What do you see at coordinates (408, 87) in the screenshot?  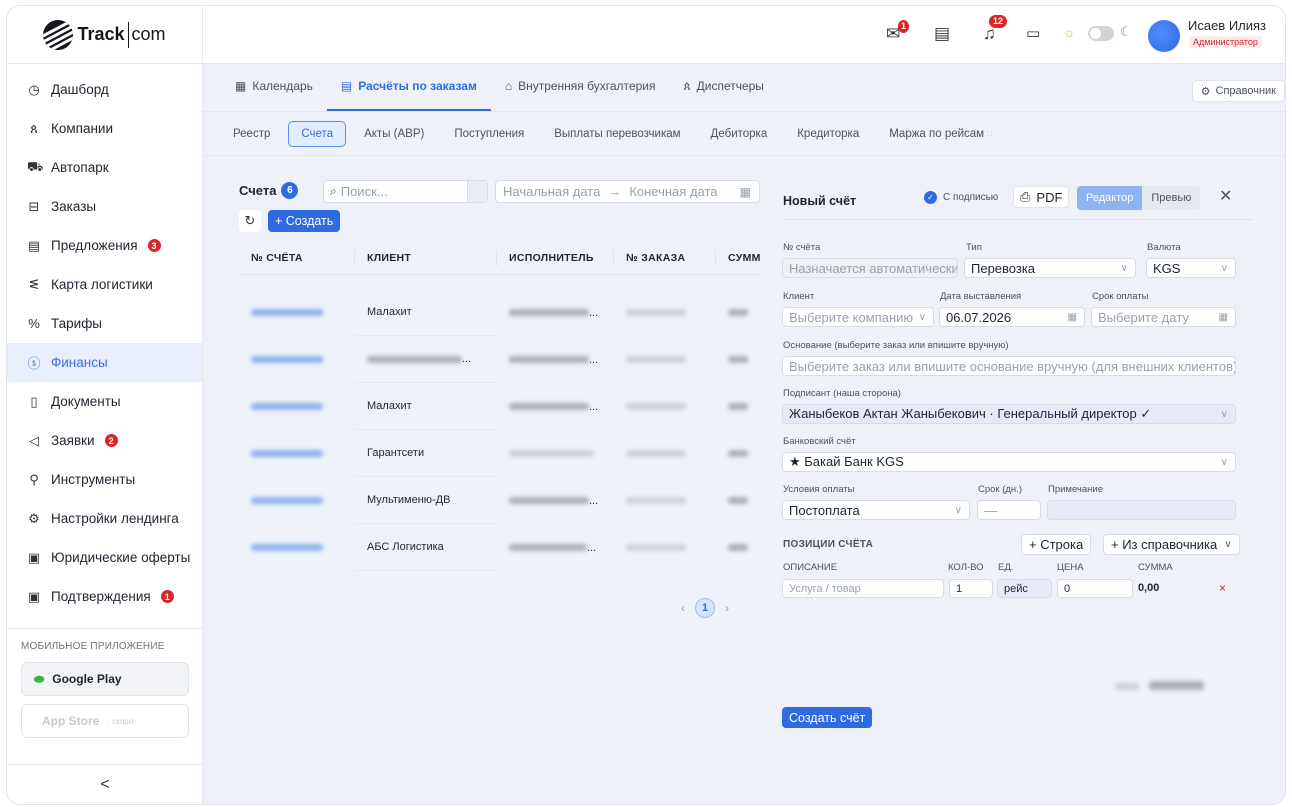 I see `tab-order-settlements: ▤ Расчёты по заказам` at bounding box center [408, 87].